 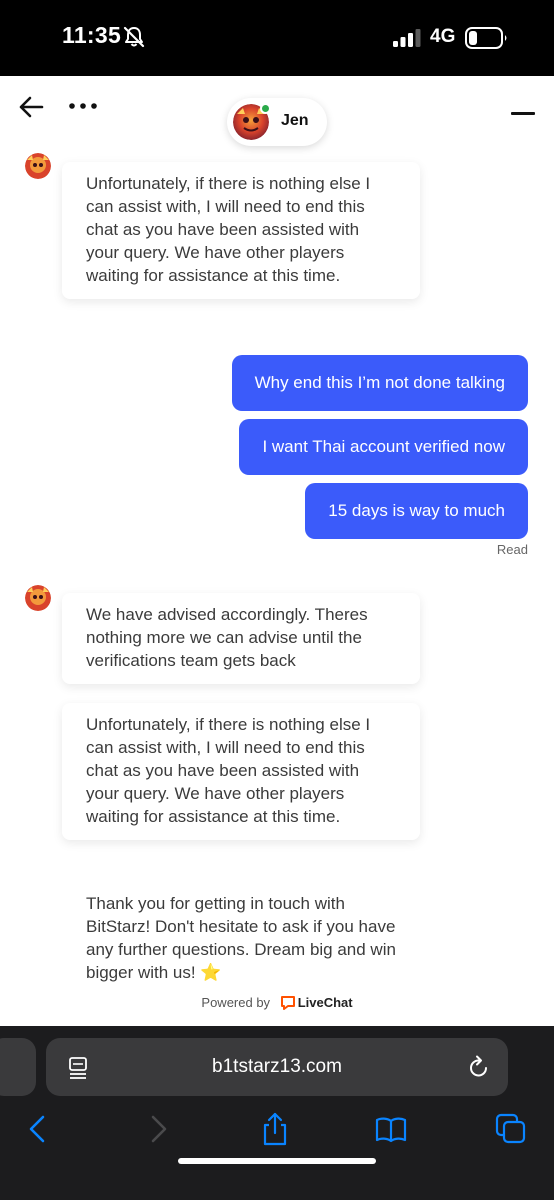 I want to click on signal-icon, so click(x=407, y=38).